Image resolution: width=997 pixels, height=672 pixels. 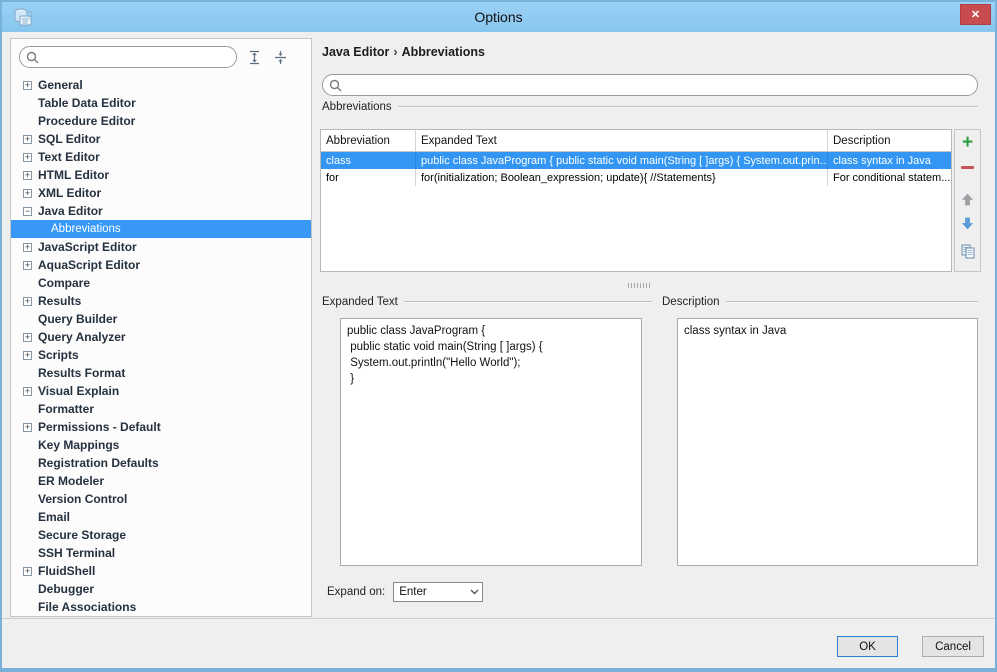 I want to click on sidebar-item-aquascript-editor: + AquaScript Editor, so click(x=161, y=265).